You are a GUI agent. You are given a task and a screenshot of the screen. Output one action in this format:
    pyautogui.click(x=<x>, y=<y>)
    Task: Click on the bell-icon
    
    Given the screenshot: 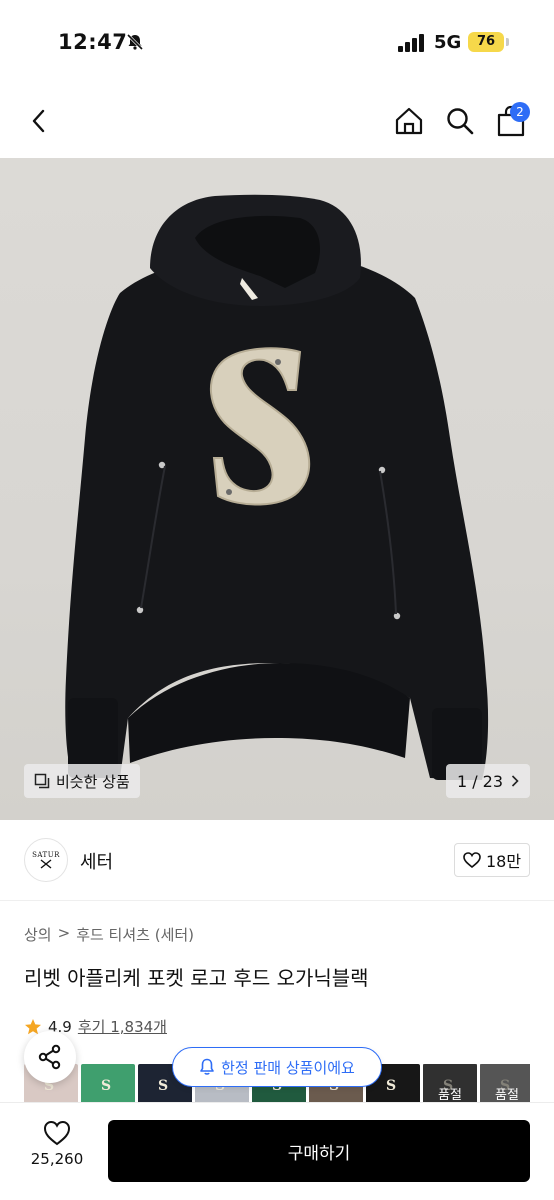 What is the action you would take?
    pyautogui.click(x=207, y=1066)
    